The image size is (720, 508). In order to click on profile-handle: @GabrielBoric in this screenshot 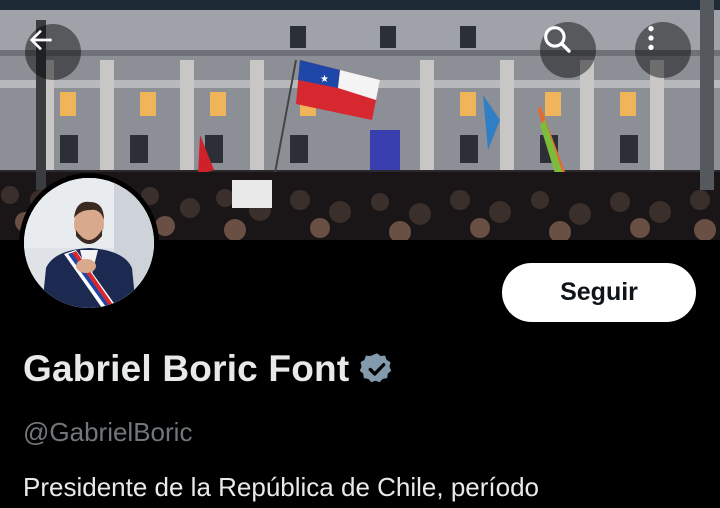, I will do `click(108, 432)`.